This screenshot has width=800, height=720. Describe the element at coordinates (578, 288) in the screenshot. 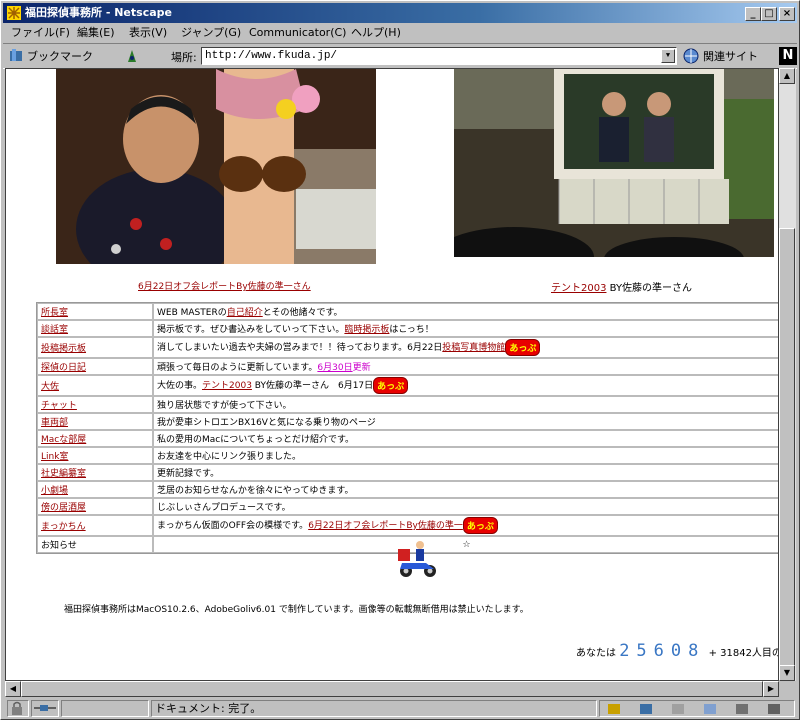

I see `tent2003-link: テント2003` at that location.